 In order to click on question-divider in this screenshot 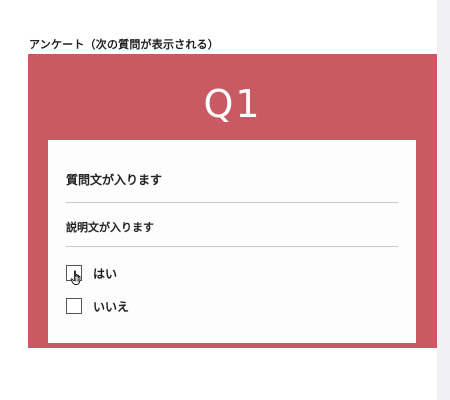, I will do `click(232, 202)`.